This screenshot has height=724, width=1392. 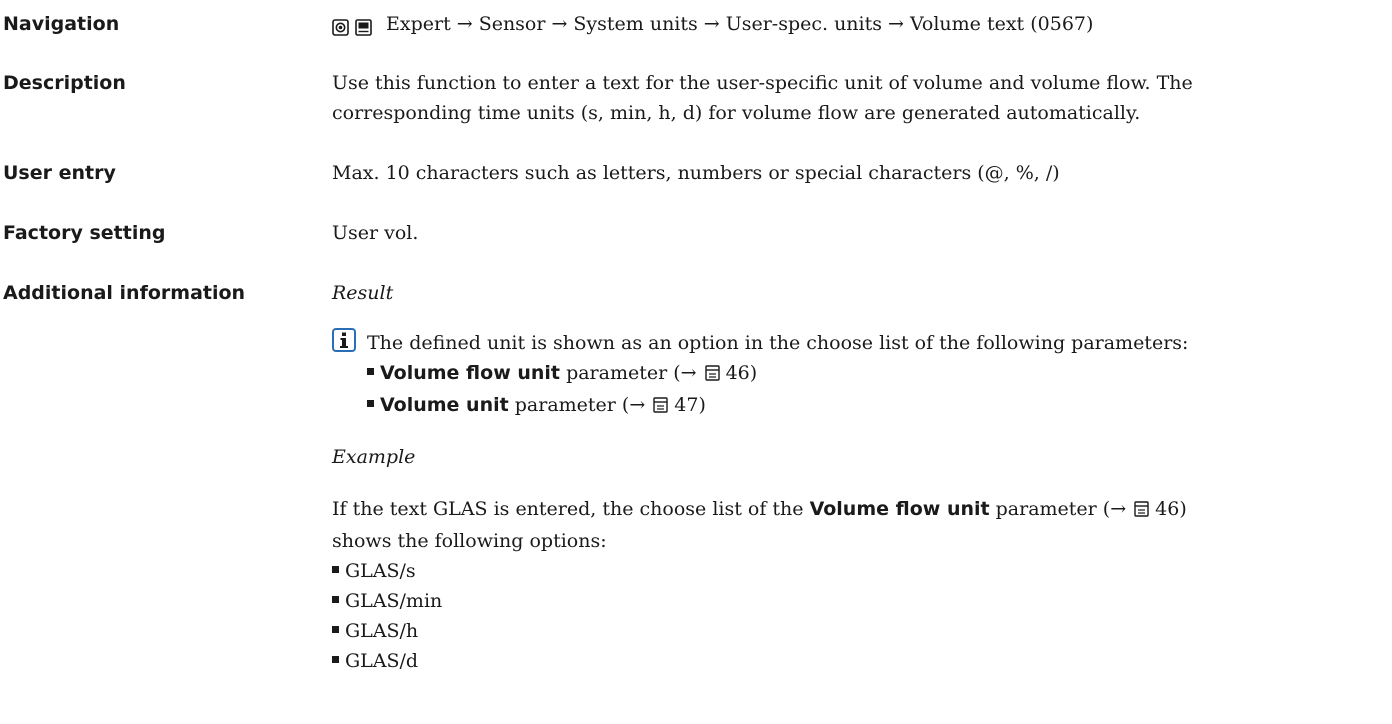 I want to click on info-icon, so click(x=344, y=340).